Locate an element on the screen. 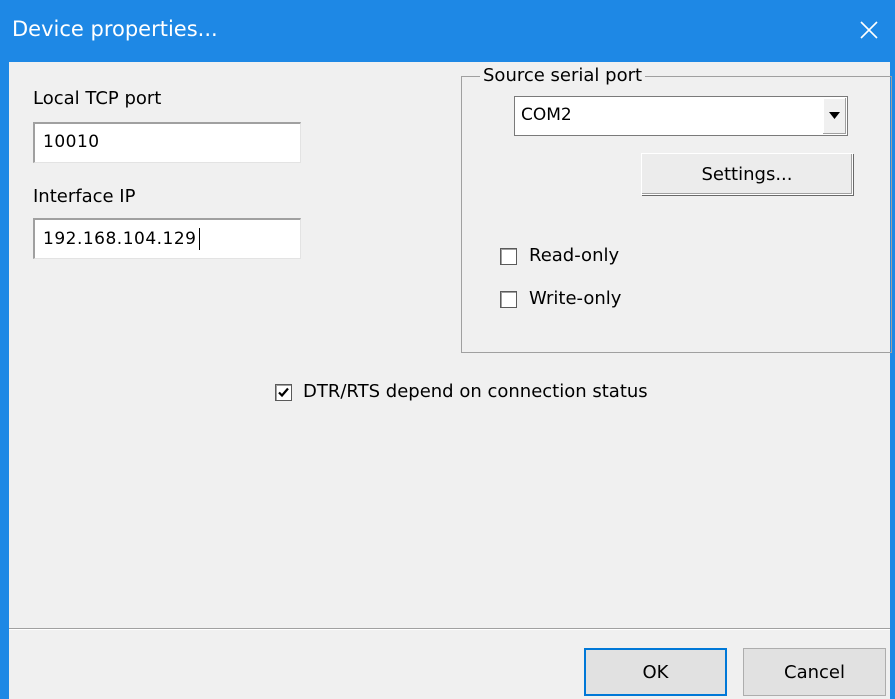  write-only-checkbox is located at coordinates (508, 299).